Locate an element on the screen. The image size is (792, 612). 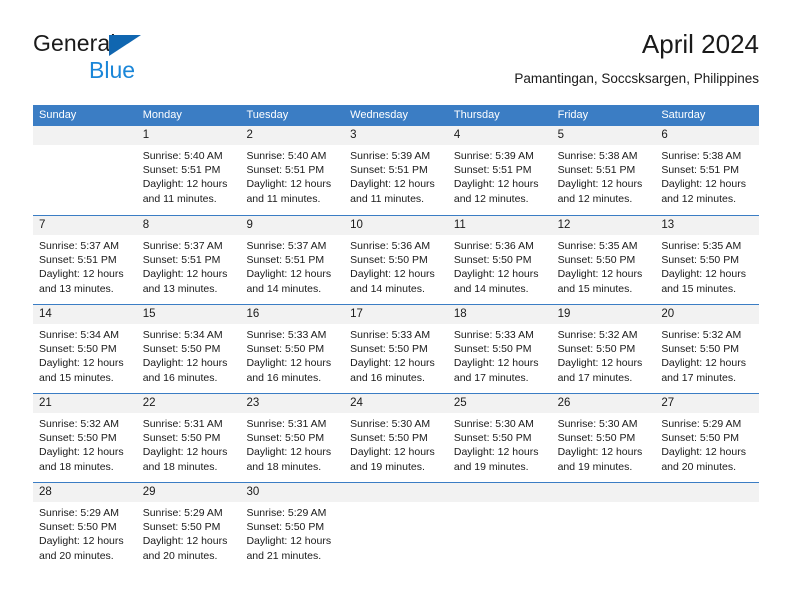
weekday-header-monday: Monday is located at coordinates (162, 115).